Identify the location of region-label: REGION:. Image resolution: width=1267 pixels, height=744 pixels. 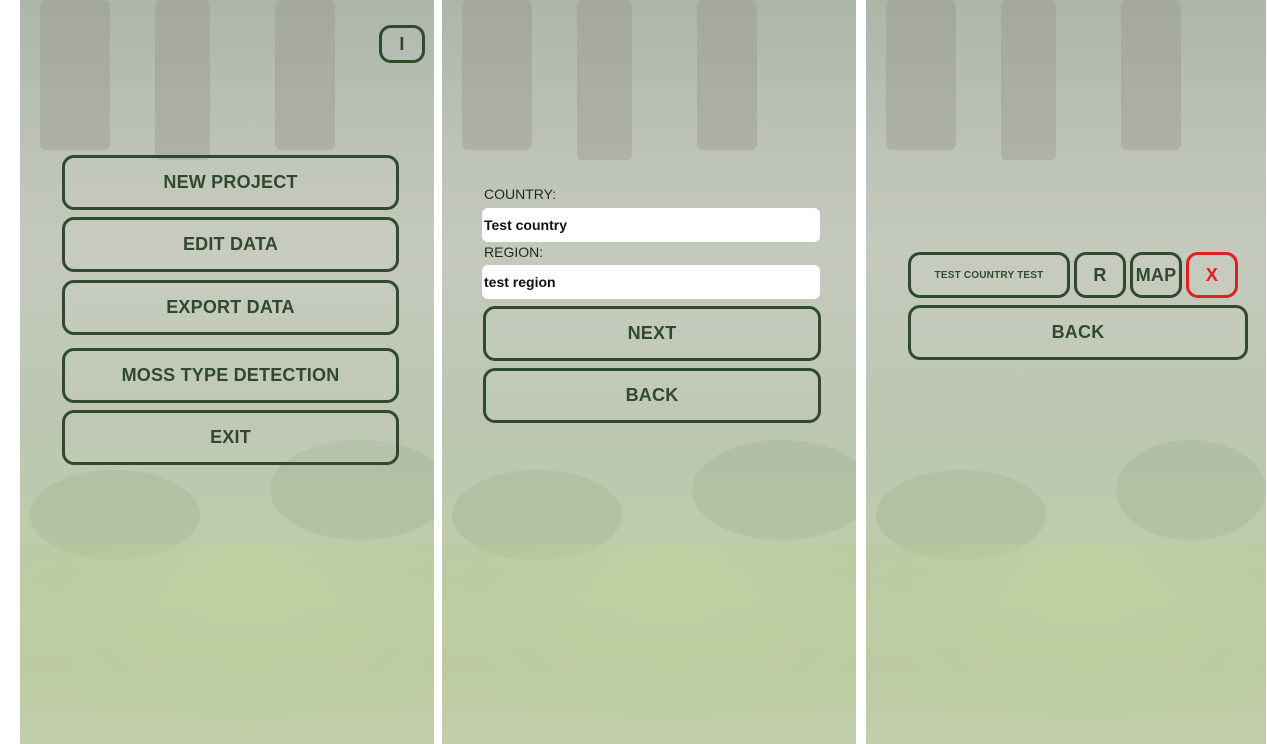
(514, 252).